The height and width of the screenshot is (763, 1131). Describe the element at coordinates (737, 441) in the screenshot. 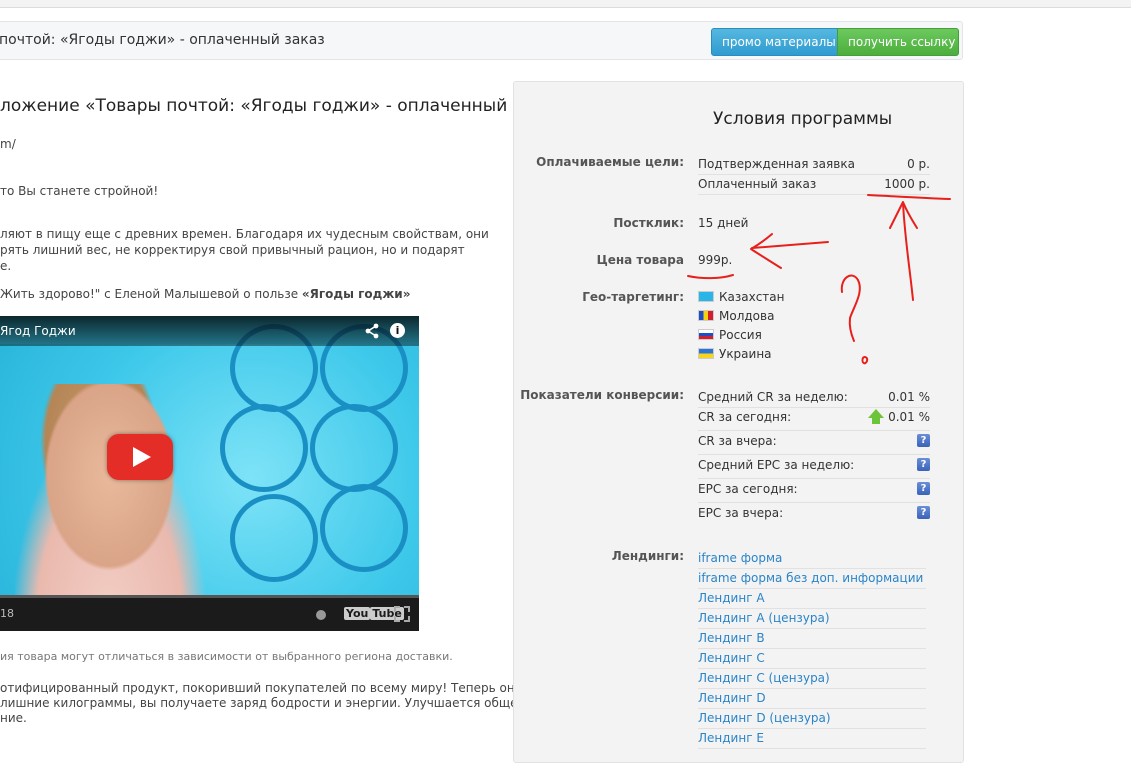

I see `metric-name: CR за вчера:` at that location.